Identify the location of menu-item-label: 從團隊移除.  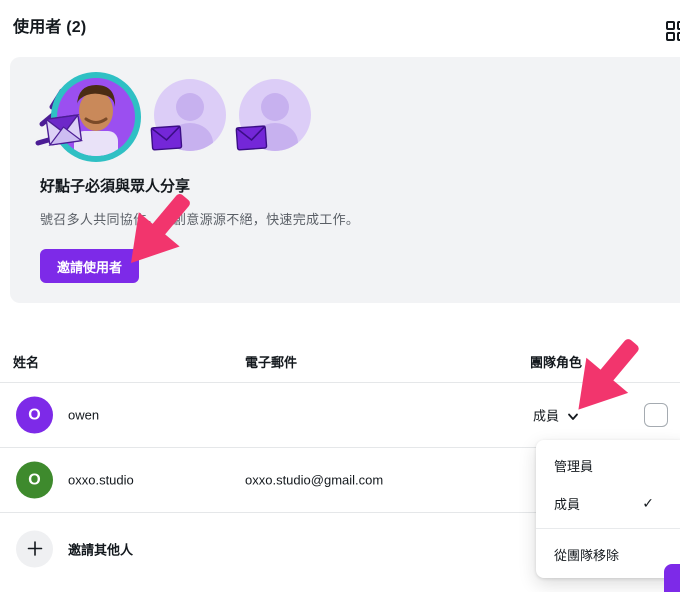
(587, 555).